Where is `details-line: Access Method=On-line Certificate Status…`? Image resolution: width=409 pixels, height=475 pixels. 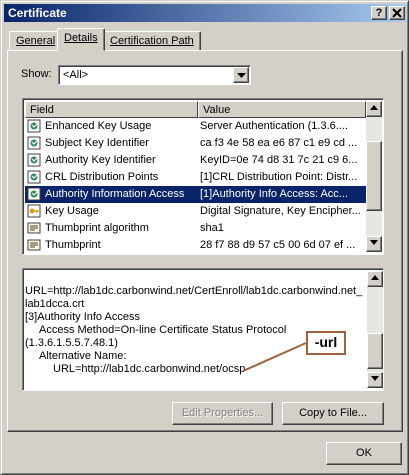 details-line: Access Method=On-line Certificate Status… is located at coordinates (163, 330).